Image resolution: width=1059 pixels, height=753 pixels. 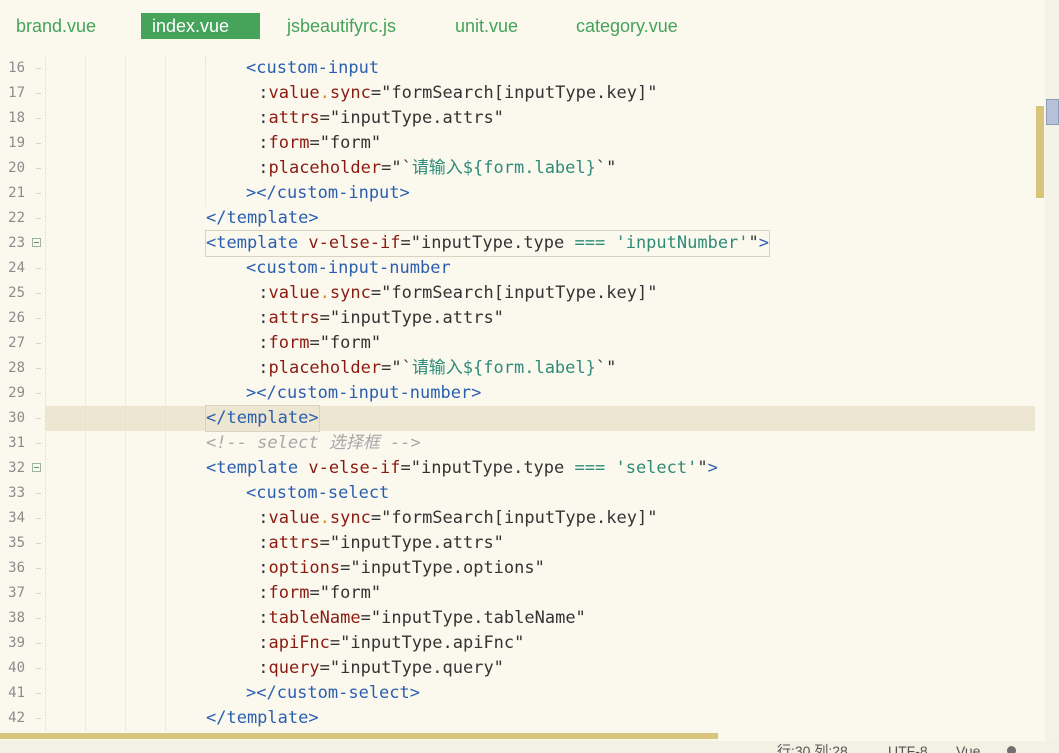 I want to click on code-token: ></custom-input>, so click(x=328, y=193).